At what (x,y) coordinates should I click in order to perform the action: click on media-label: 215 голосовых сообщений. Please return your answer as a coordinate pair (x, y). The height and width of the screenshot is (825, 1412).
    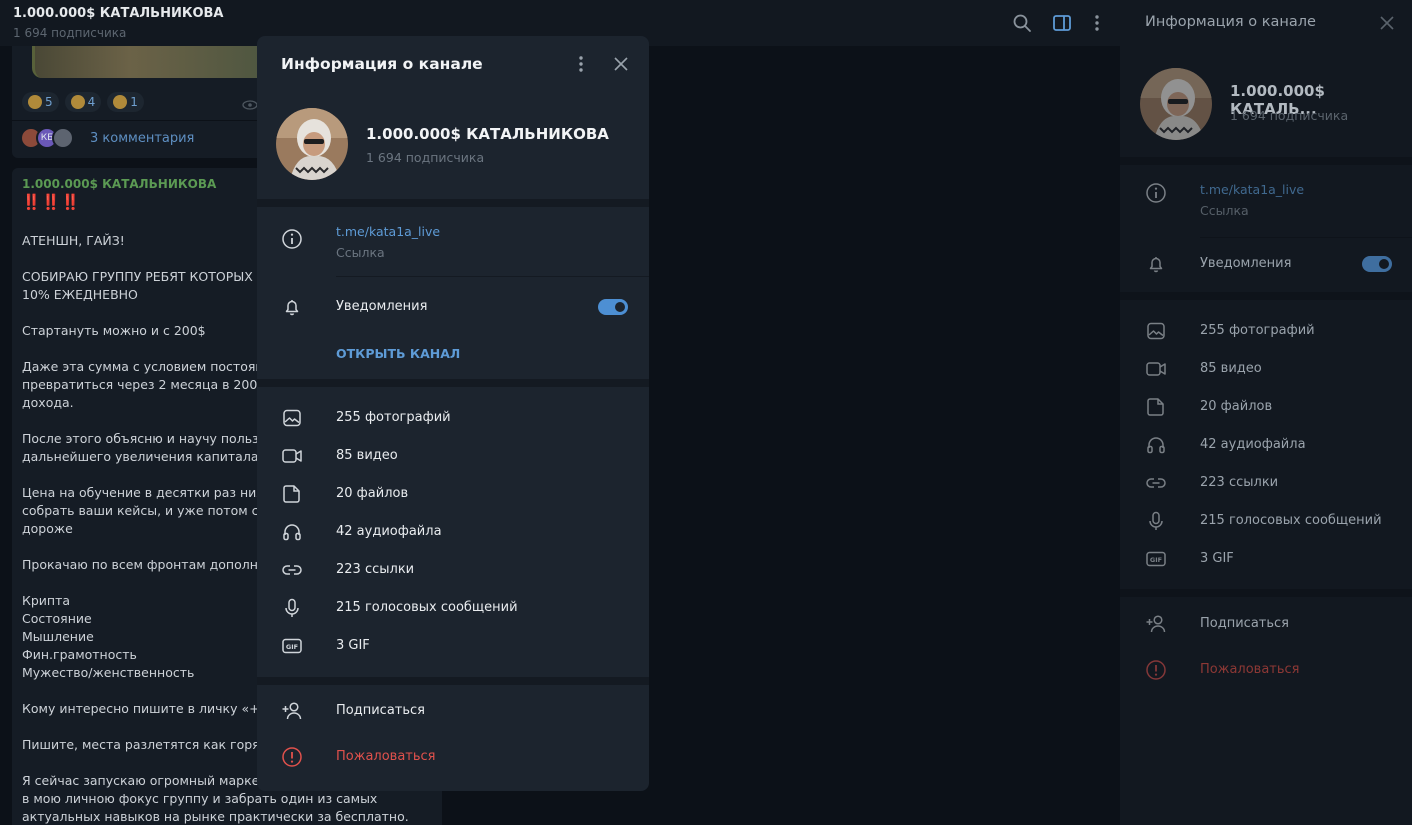
    Looking at the image, I should click on (1291, 520).